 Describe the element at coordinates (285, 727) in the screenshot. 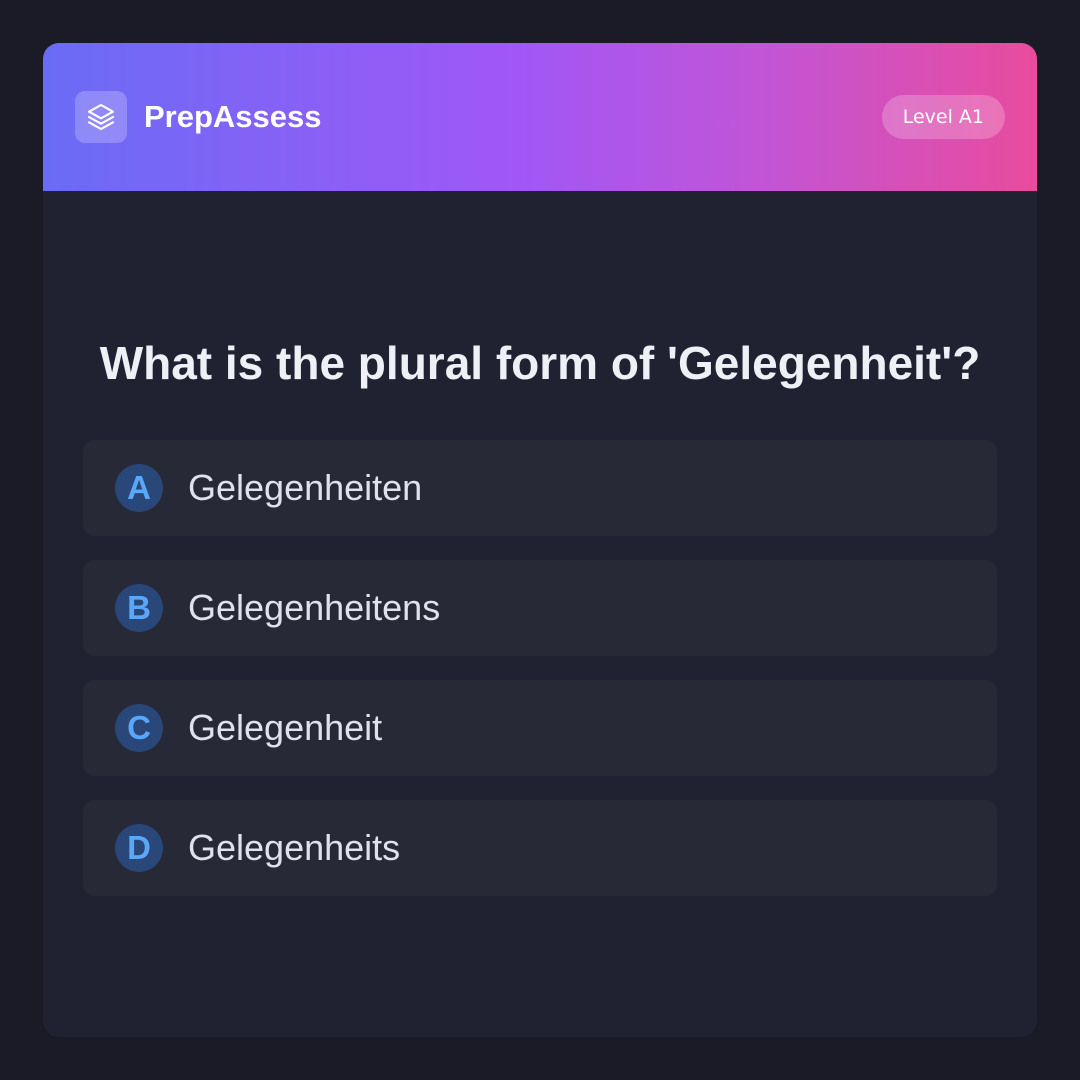

I see `option-text: Gelegenheit` at that location.